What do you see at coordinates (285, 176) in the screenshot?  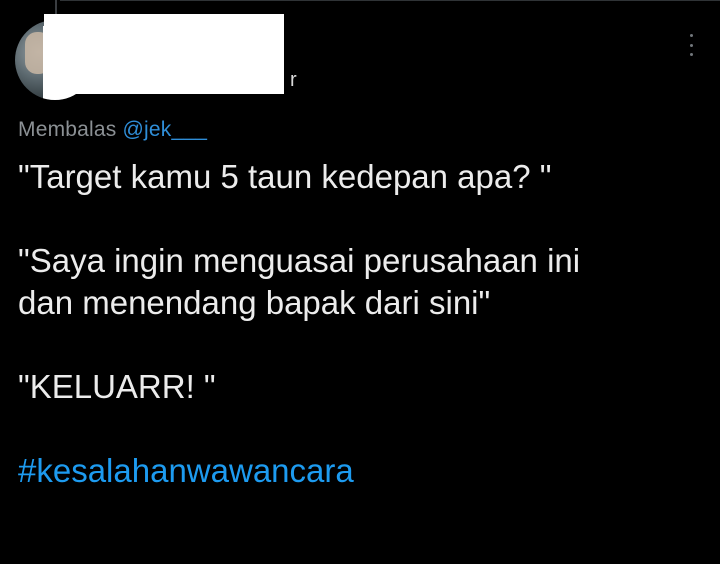 I see `tweet-line: "Target kamu 5 taun kedepan apa? "` at bounding box center [285, 176].